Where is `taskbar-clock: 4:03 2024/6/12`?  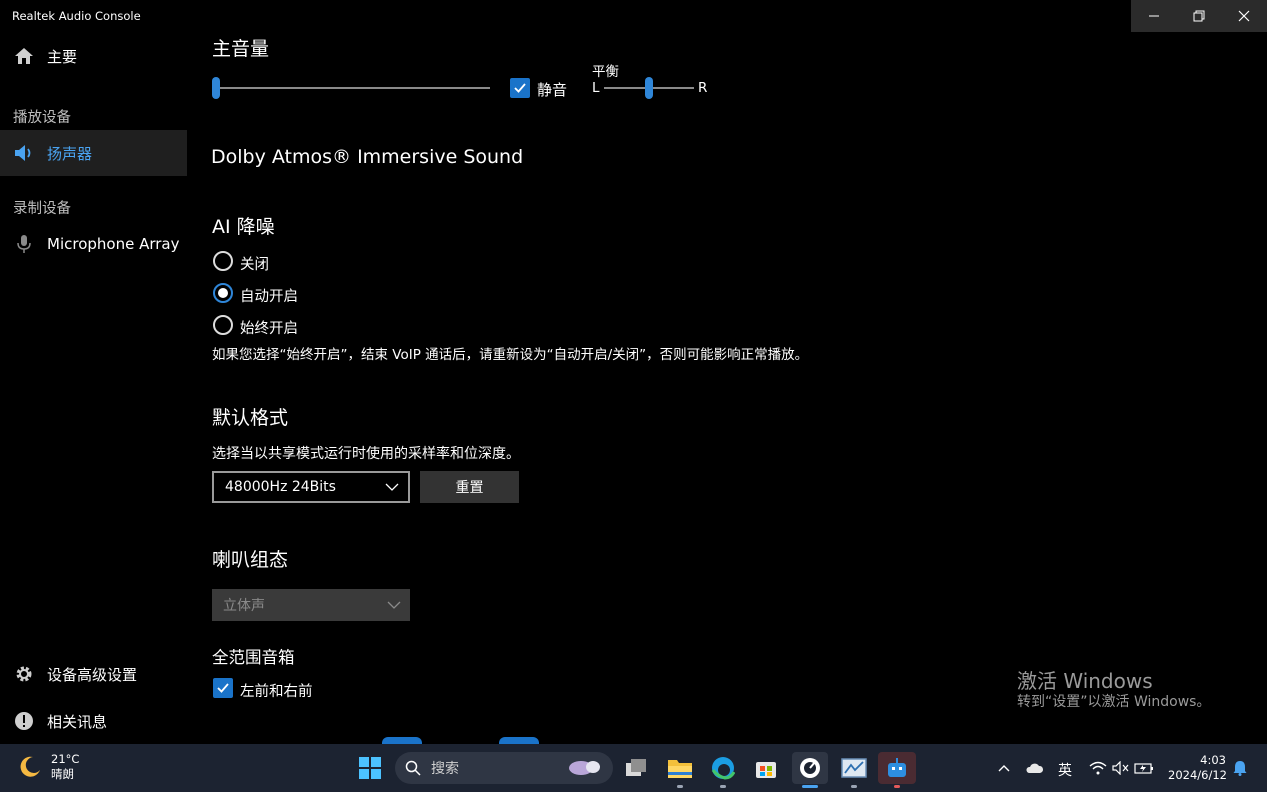 taskbar-clock: 4:03 2024/6/12 is located at coordinates (1197, 768).